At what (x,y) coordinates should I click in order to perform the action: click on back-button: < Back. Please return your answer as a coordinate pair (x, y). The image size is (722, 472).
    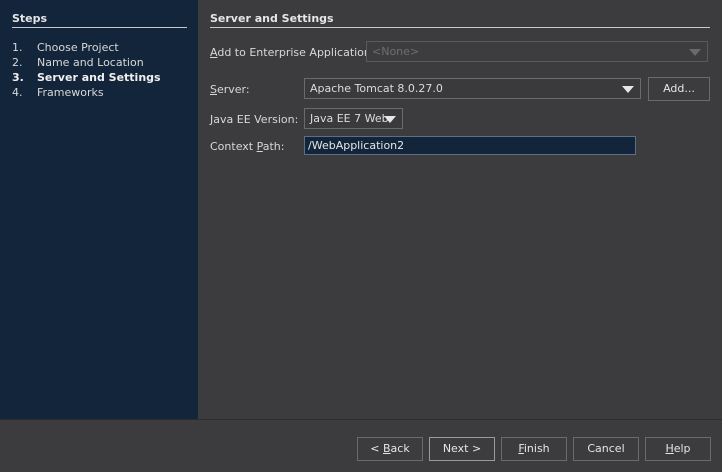
    Looking at the image, I should click on (390, 449).